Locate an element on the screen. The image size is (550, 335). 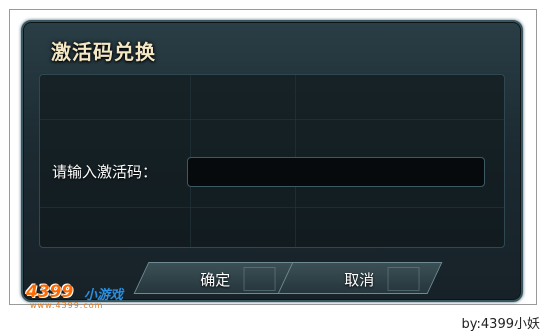
confirm-button-label: 确定 is located at coordinates (215, 280).